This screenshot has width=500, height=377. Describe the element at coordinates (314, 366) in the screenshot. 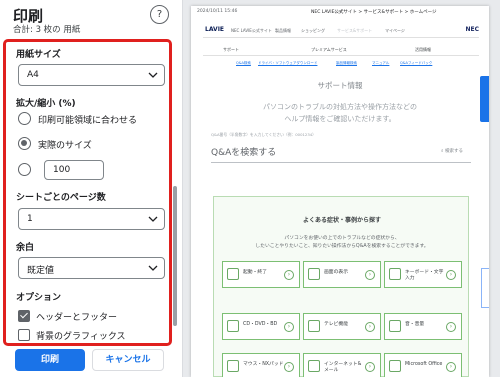

I see `mail-icon` at that location.